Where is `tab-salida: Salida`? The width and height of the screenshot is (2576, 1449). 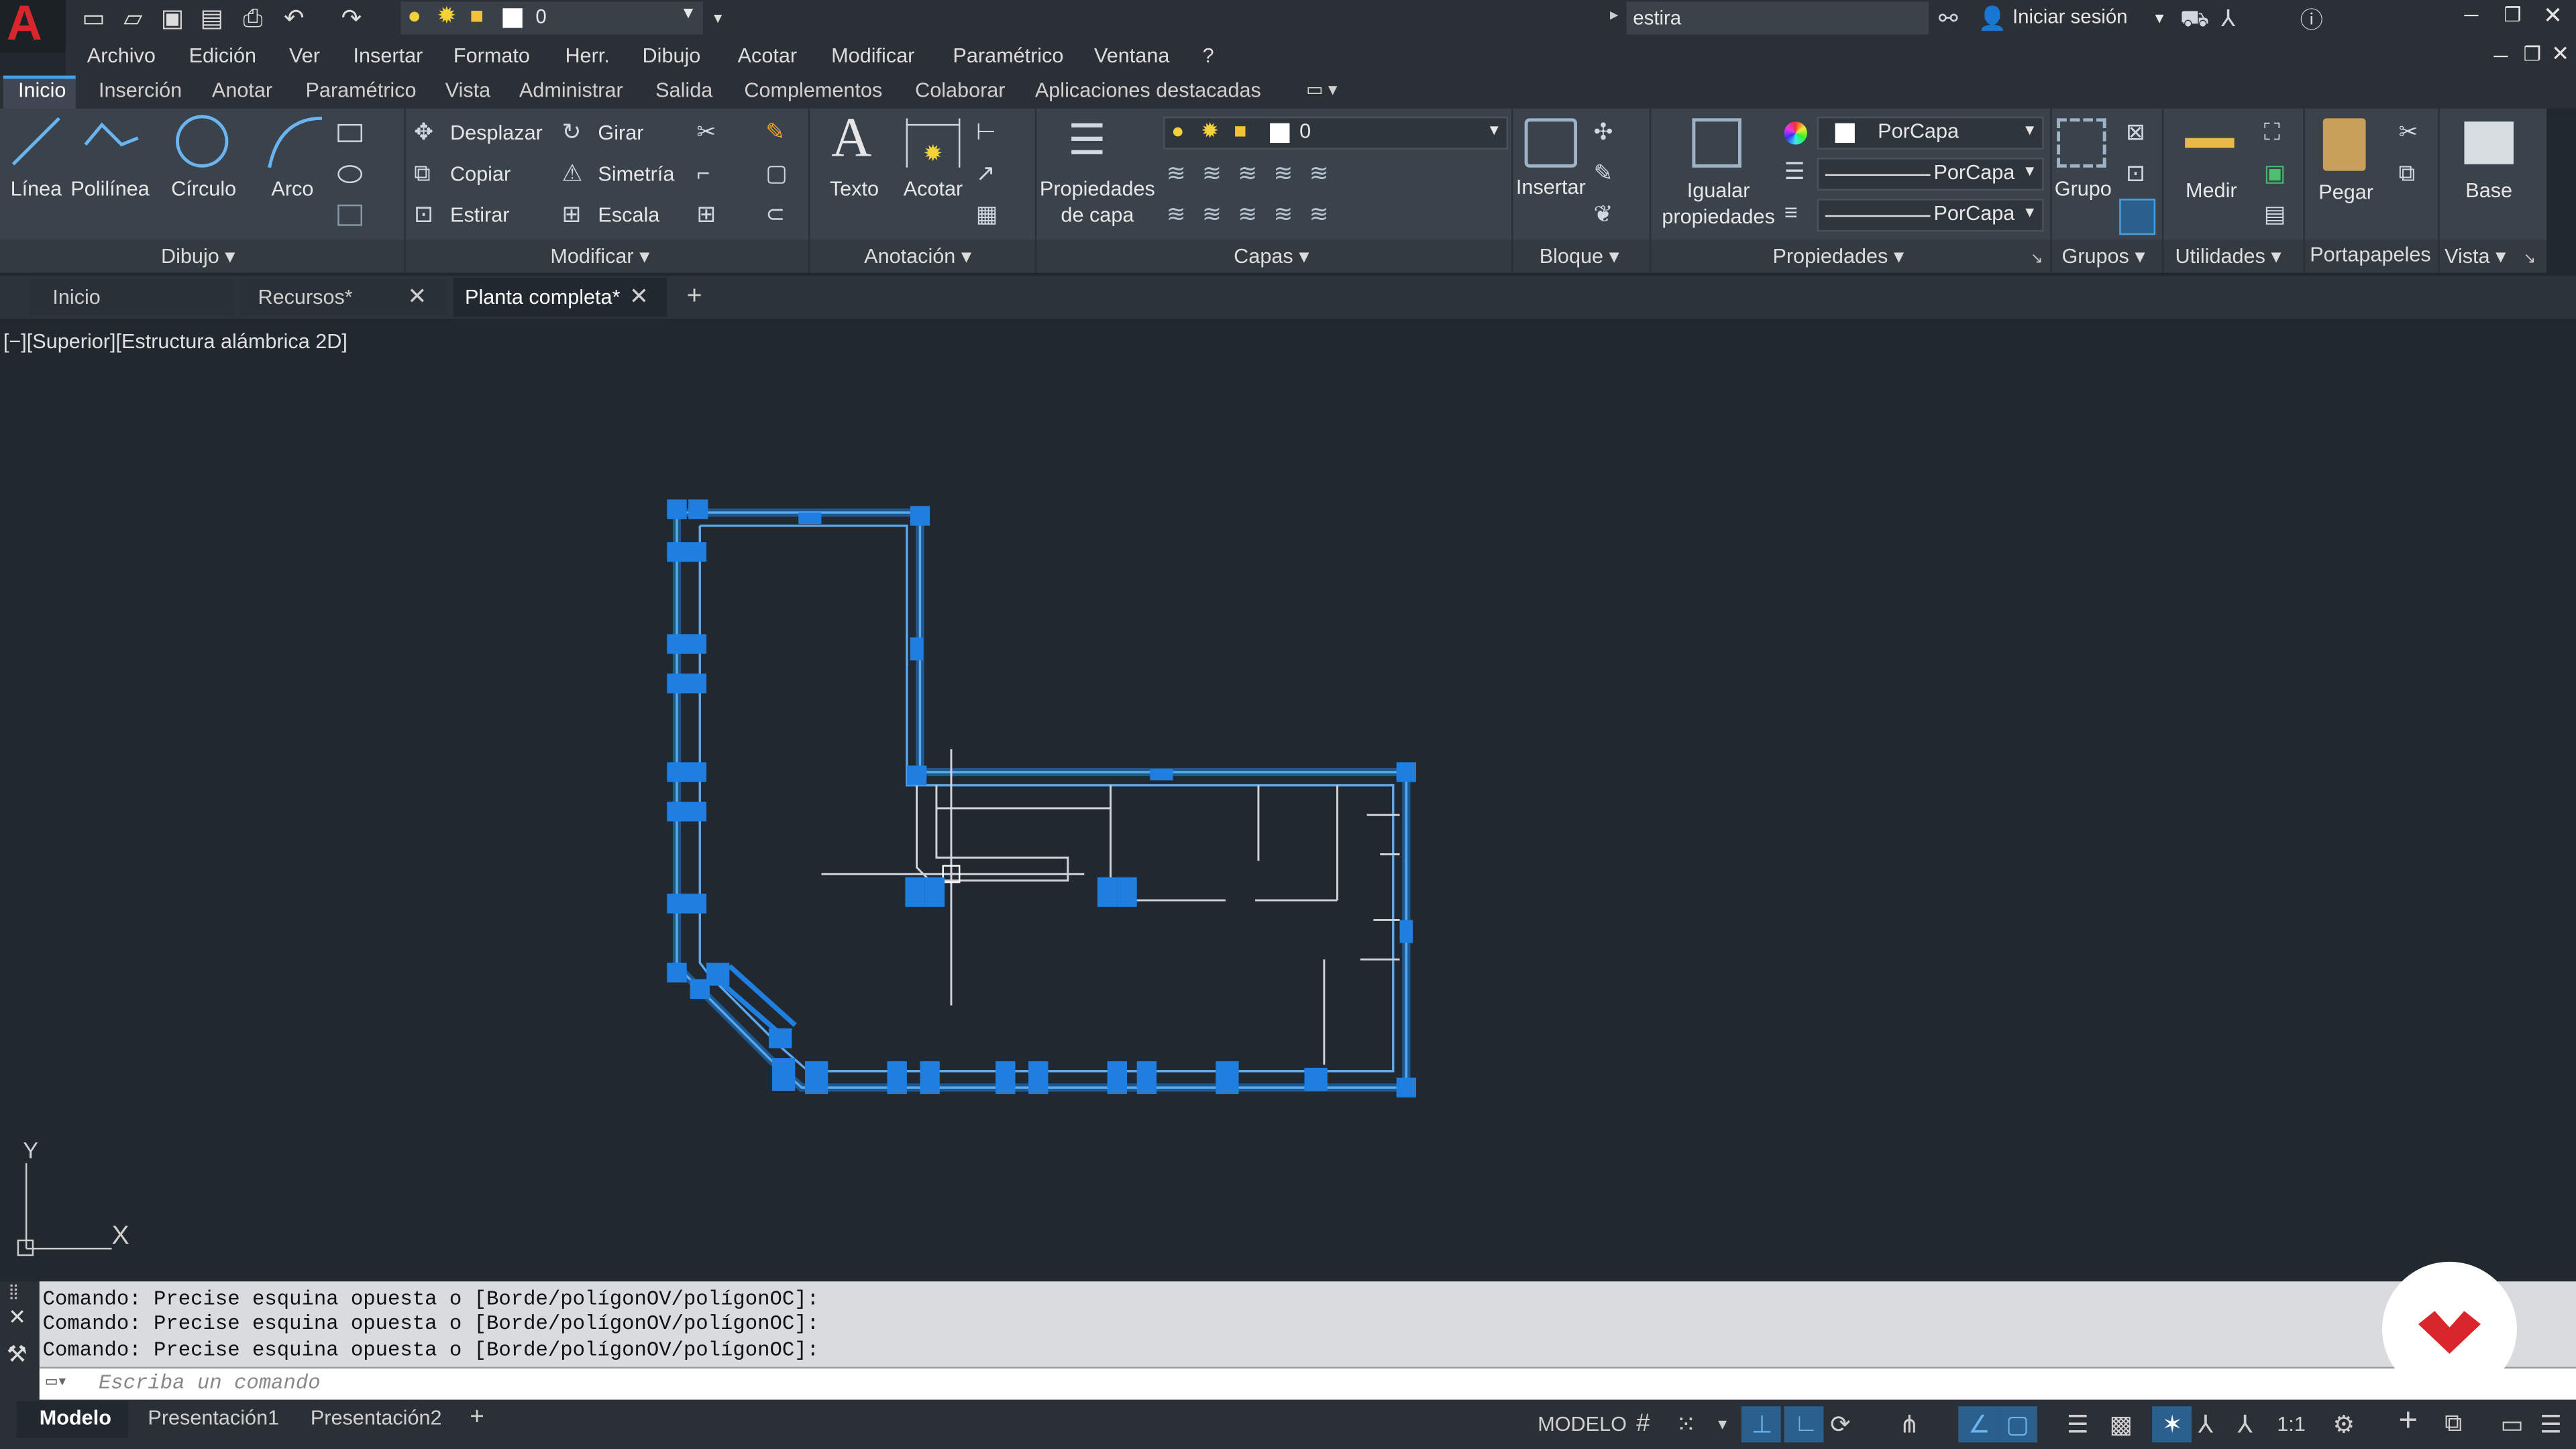 tab-salida: Salida is located at coordinates (683, 90).